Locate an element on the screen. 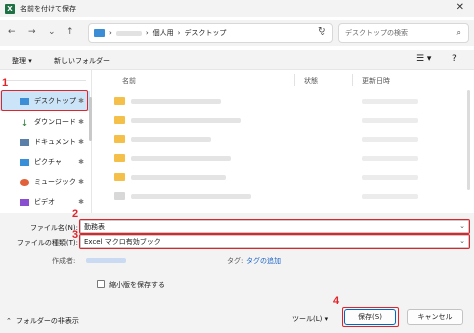 The height and width of the screenshot is (333, 474). tags-label: タグ: is located at coordinates (235, 261).